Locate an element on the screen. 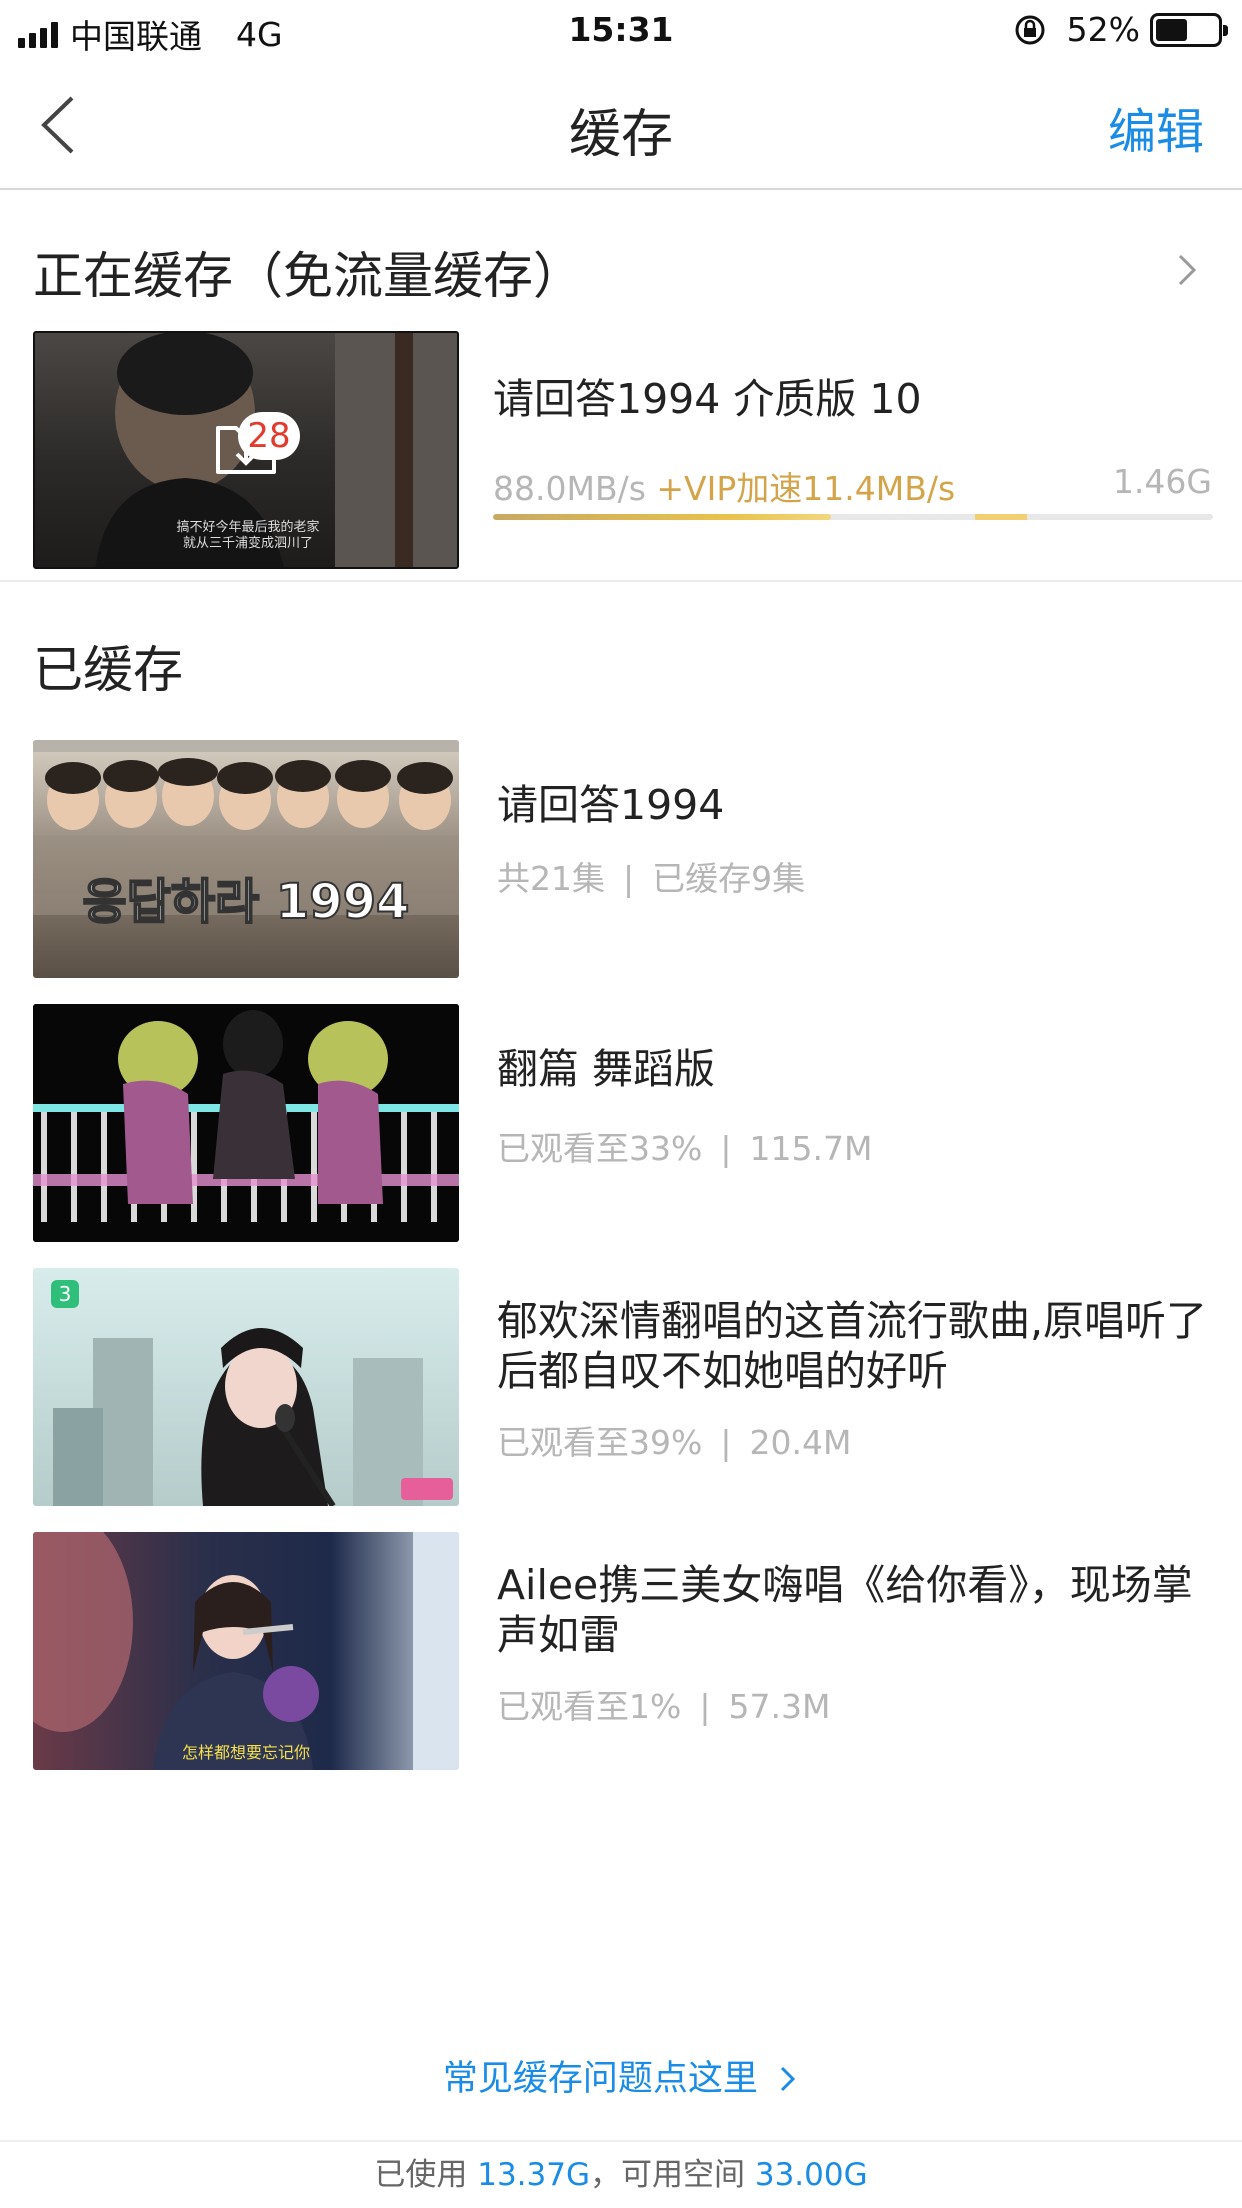  brand-logo: 3 is located at coordinates (65, 1294).